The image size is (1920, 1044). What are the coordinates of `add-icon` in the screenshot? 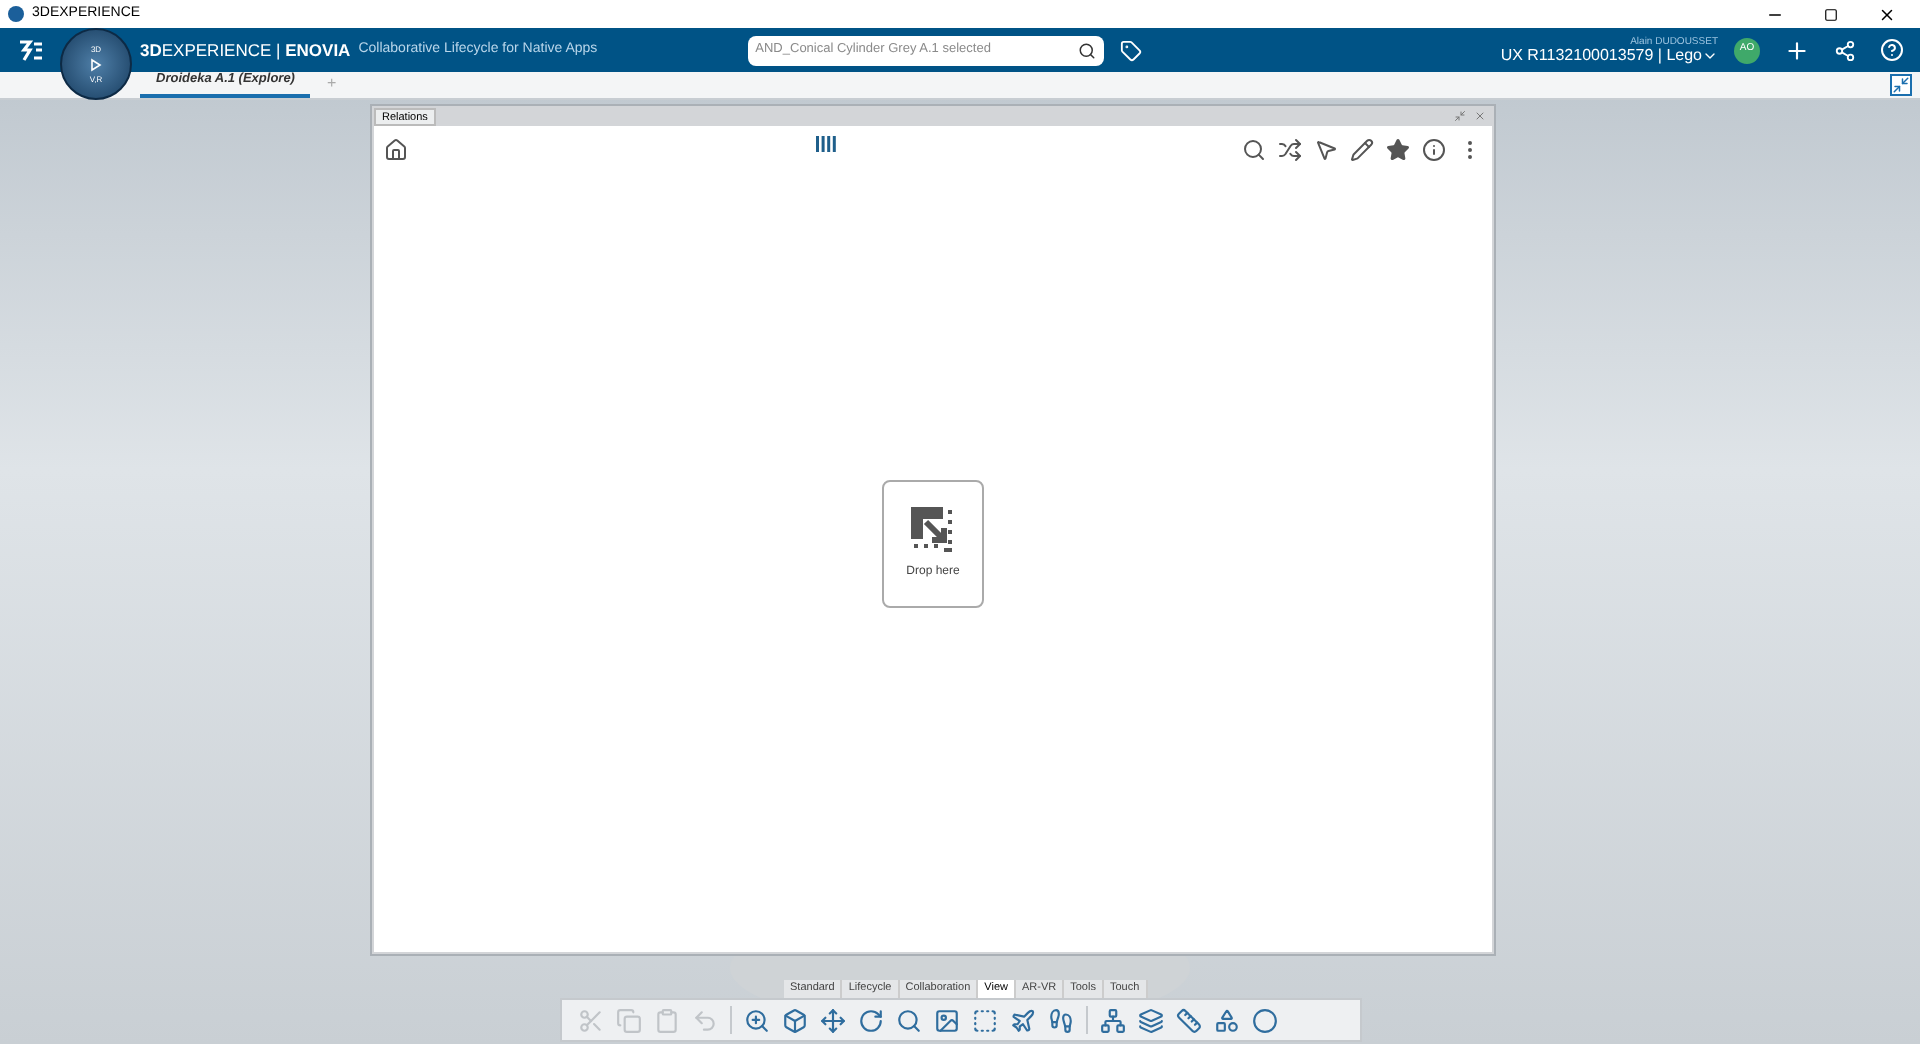 It's located at (1797, 50).